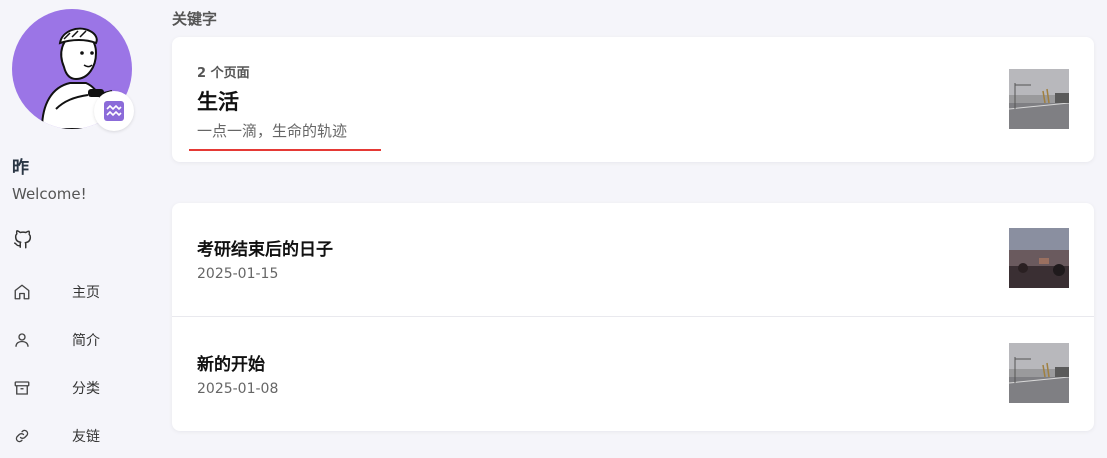 This screenshot has height=458, width=1107. What do you see at coordinates (86, 437) in the screenshot?
I see `sidebar-item-label: 友链` at bounding box center [86, 437].